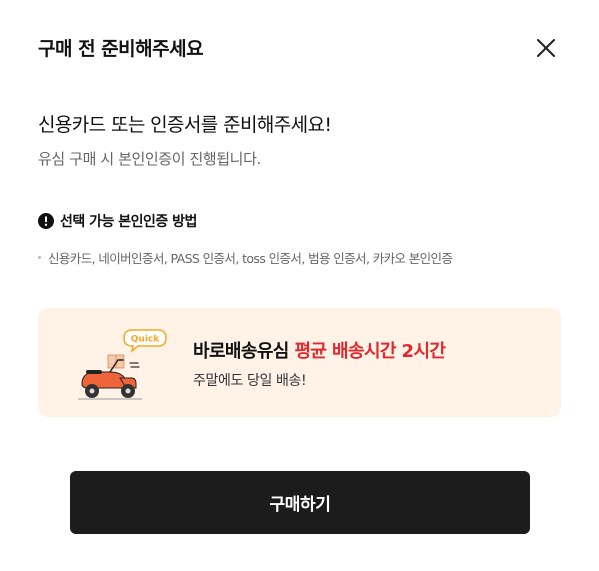 The height and width of the screenshot is (571, 599). Describe the element at coordinates (149, 159) in the screenshot. I see `prep-subline: 유심 구매 시 본인인증이 진행됩니다.` at that location.